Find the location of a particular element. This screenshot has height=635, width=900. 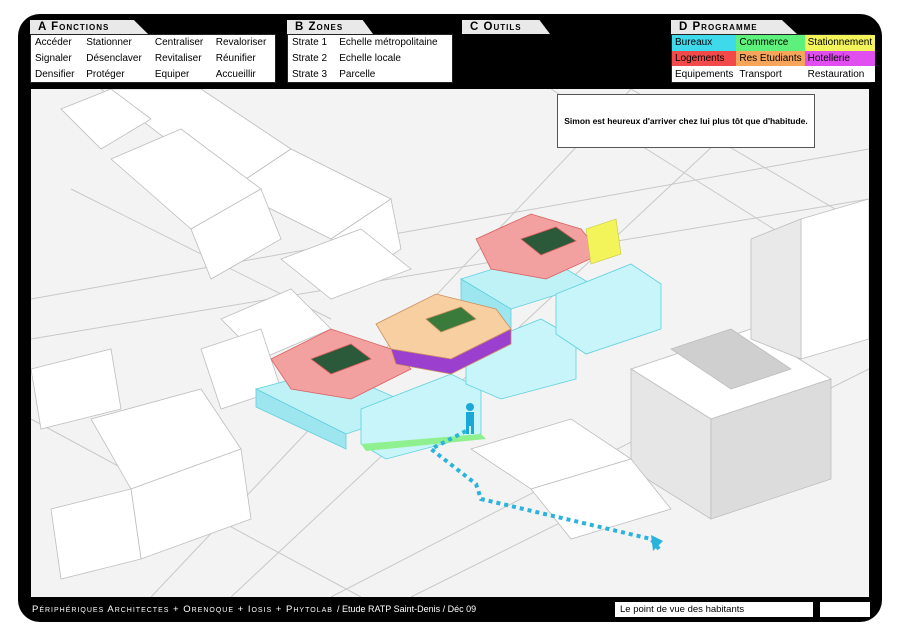

section-b-title: B Zones is located at coordinates (330, 27).